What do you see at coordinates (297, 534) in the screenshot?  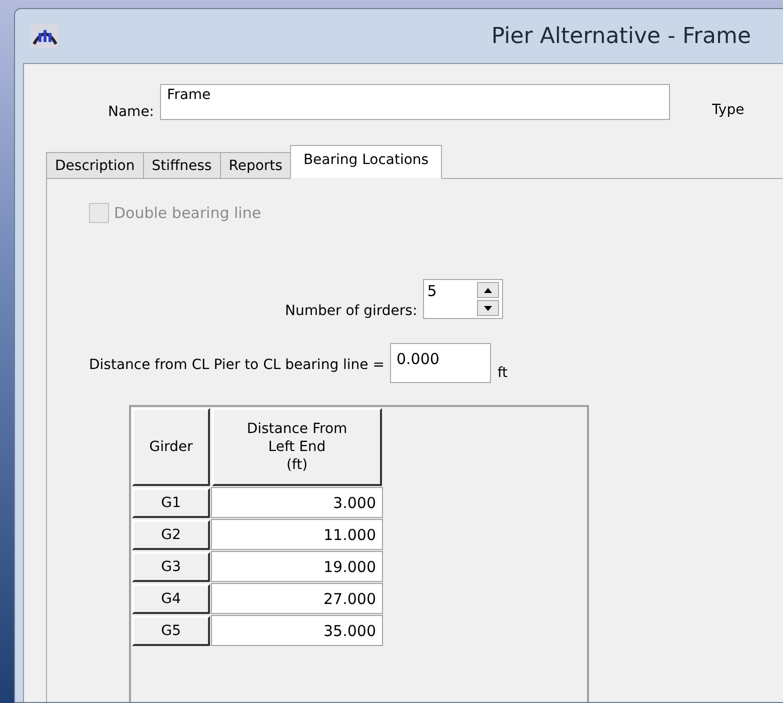 I see `table-cell: 11.000` at bounding box center [297, 534].